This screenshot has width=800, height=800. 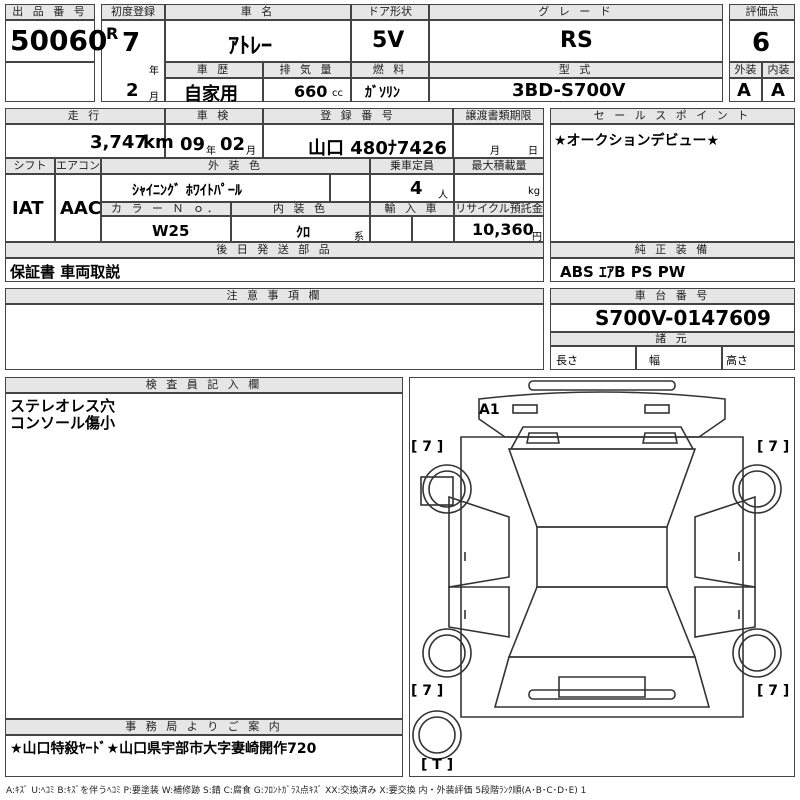 I want to click on ext-color-value: ｼｬｲﾆﾝｸﾞ ﾎﾜｲﾄﾊﾟｰﾙ, so click(x=187, y=191).